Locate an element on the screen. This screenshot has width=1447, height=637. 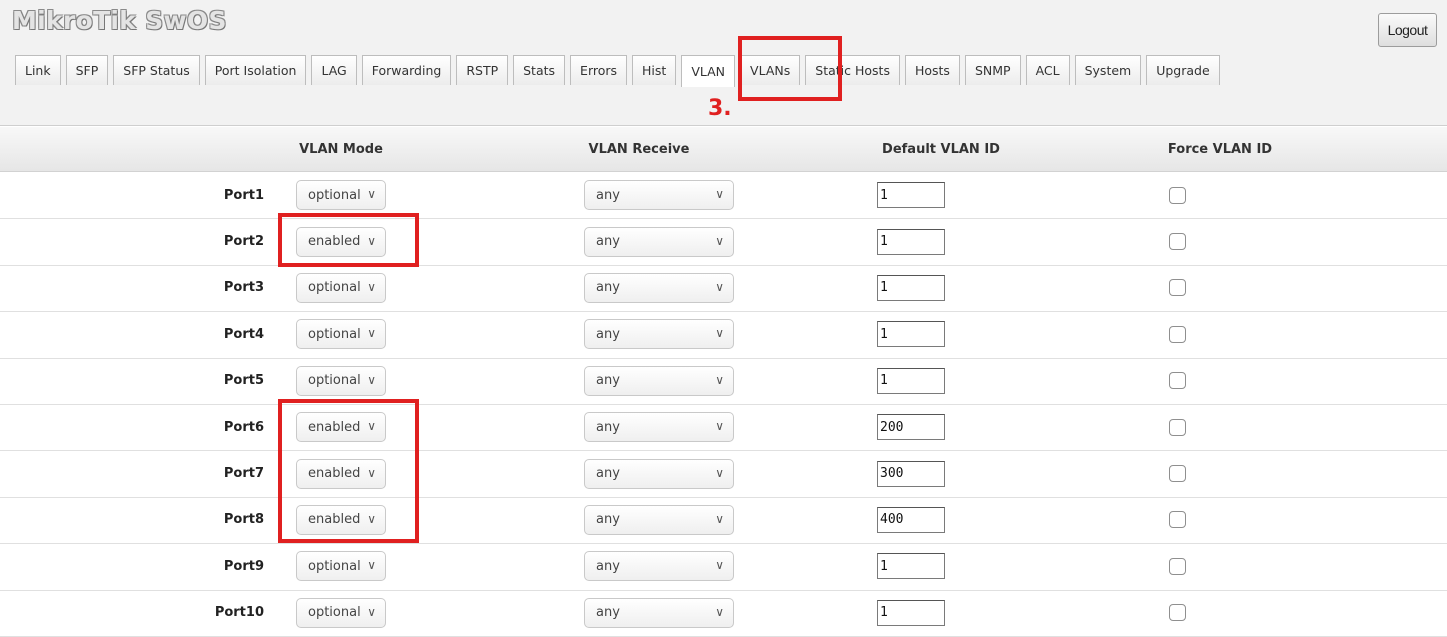
header-vlan-receive: VLAN Receive is located at coordinates (639, 149).